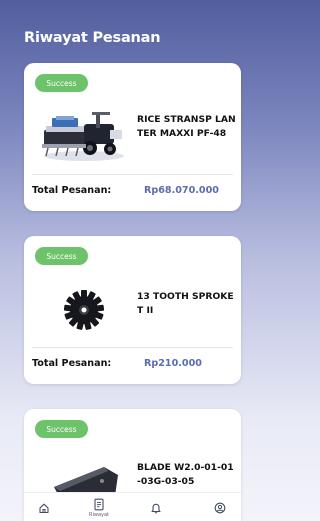  What do you see at coordinates (186, 126) in the screenshot?
I see `product-name: RICE STRANSP LANTER MAXXI PF-48` at bounding box center [186, 126].